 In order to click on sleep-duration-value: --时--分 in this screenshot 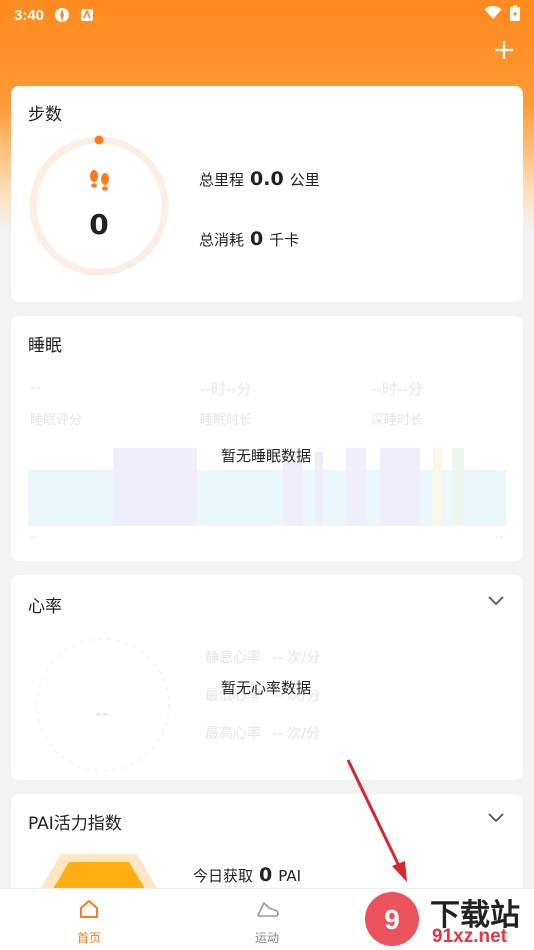, I will do `click(226, 389)`.